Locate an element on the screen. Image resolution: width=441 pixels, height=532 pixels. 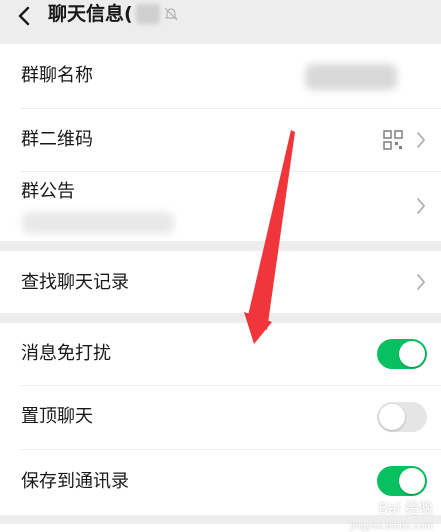
qr-code-label: 群二维码 is located at coordinates (57, 139).